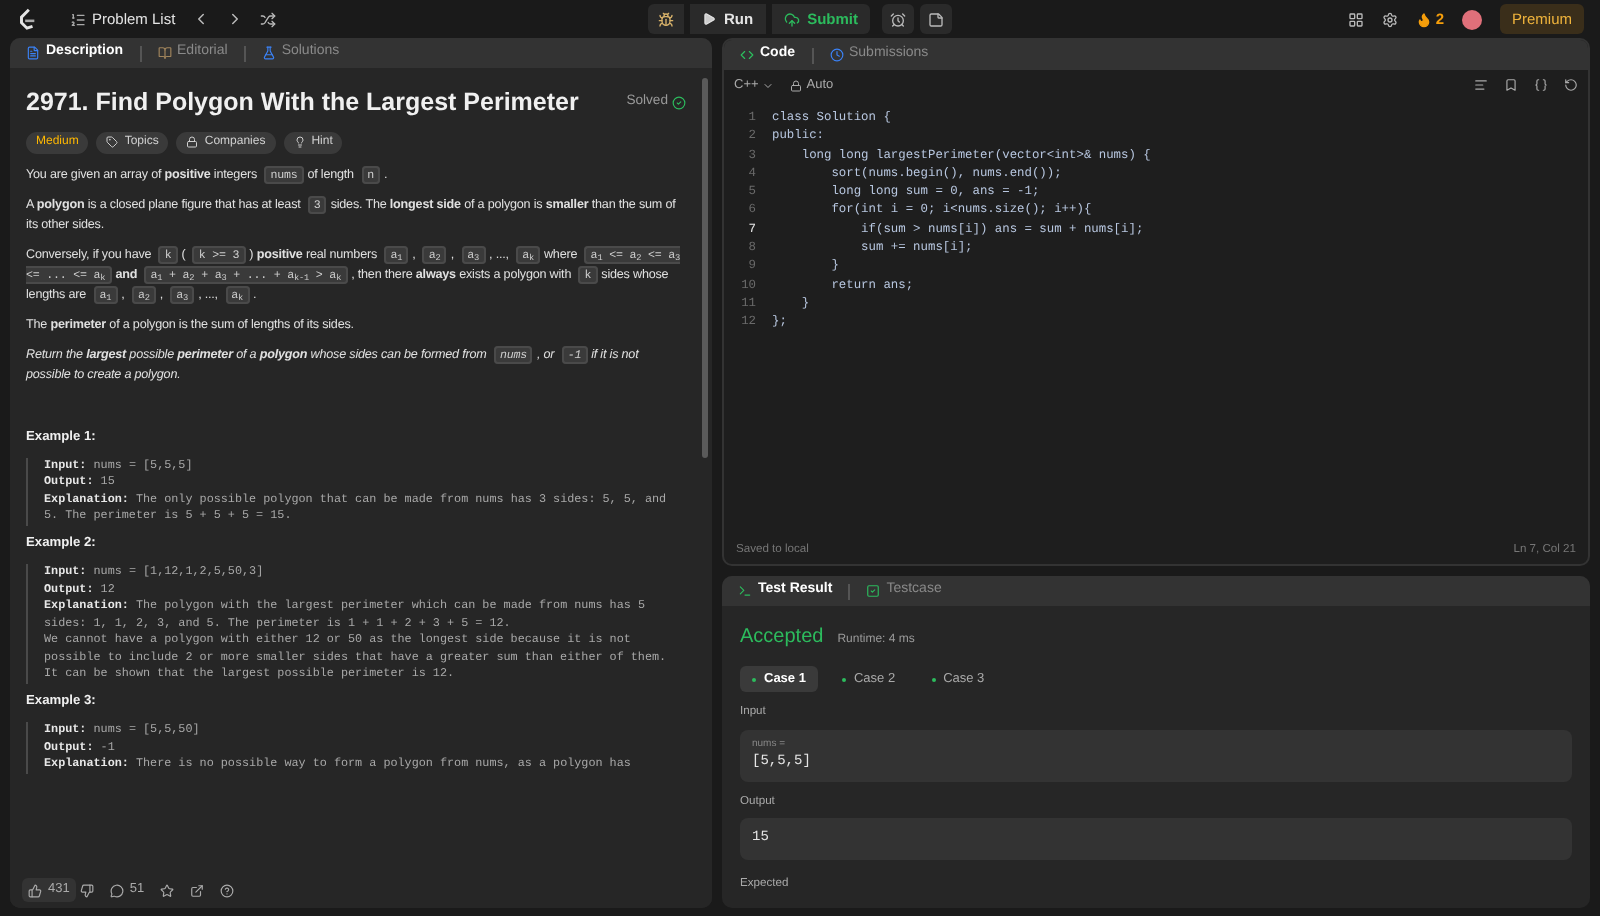 Image resolution: width=1600 pixels, height=916 pixels. What do you see at coordinates (33, 53) in the screenshot?
I see `doc-icon` at bounding box center [33, 53].